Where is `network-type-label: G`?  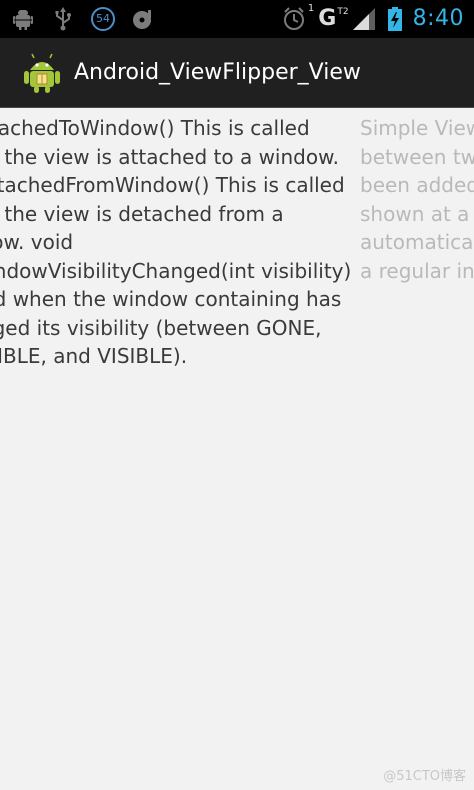 network-type-label: G is located at coordinates (327, 18).